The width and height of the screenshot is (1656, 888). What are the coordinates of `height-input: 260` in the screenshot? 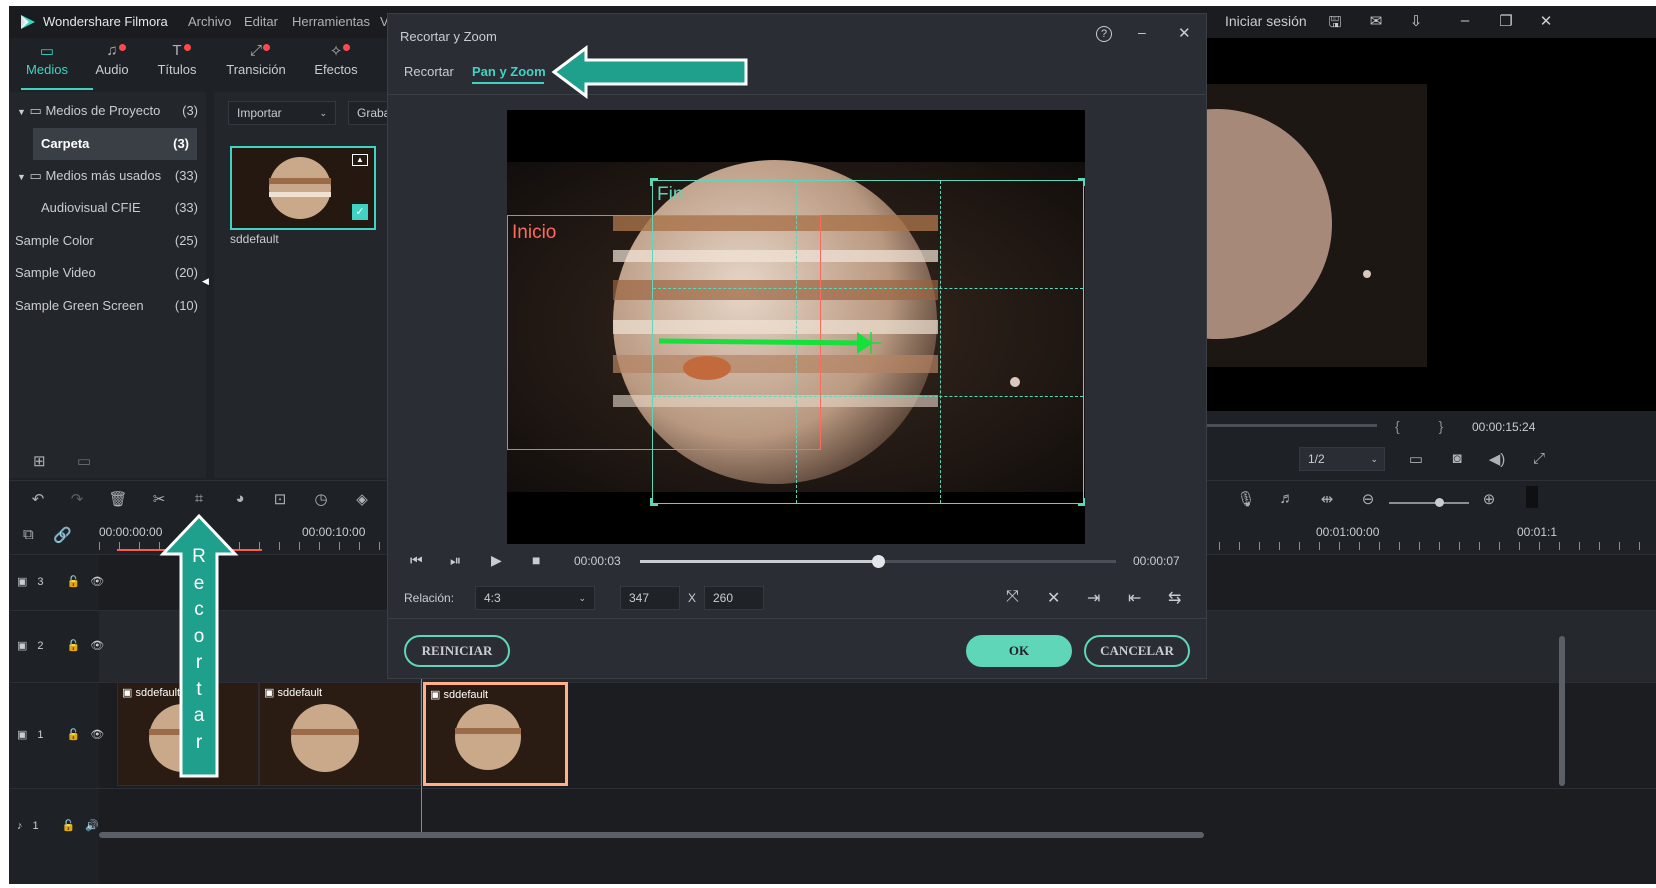 It's located at (734, 598).